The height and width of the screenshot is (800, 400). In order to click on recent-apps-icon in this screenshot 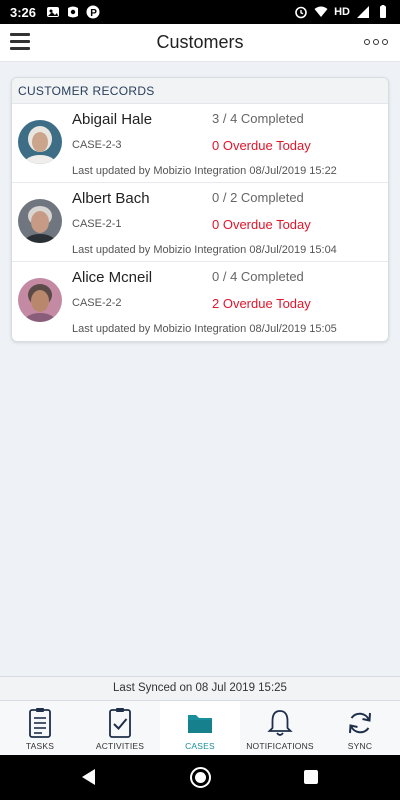, I will do `click(311, 777)`.